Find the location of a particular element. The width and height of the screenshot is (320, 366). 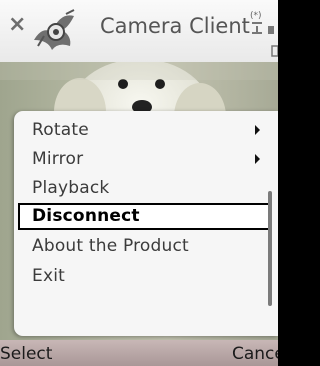

menu-item-label: Mirror is located at coordinates (58, 159).